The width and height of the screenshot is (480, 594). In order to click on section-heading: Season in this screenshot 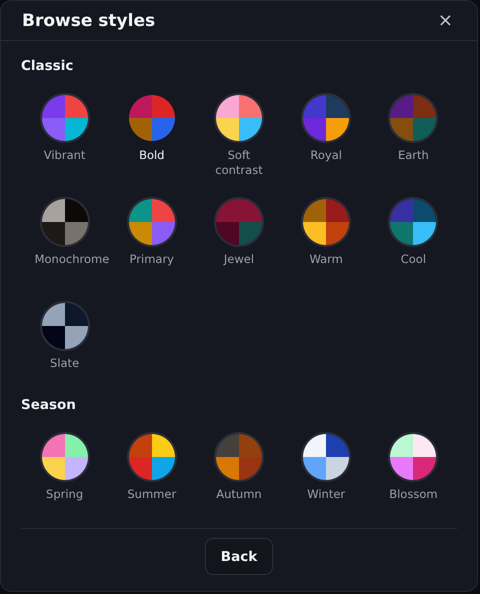, I will do `click(49, 405)`.